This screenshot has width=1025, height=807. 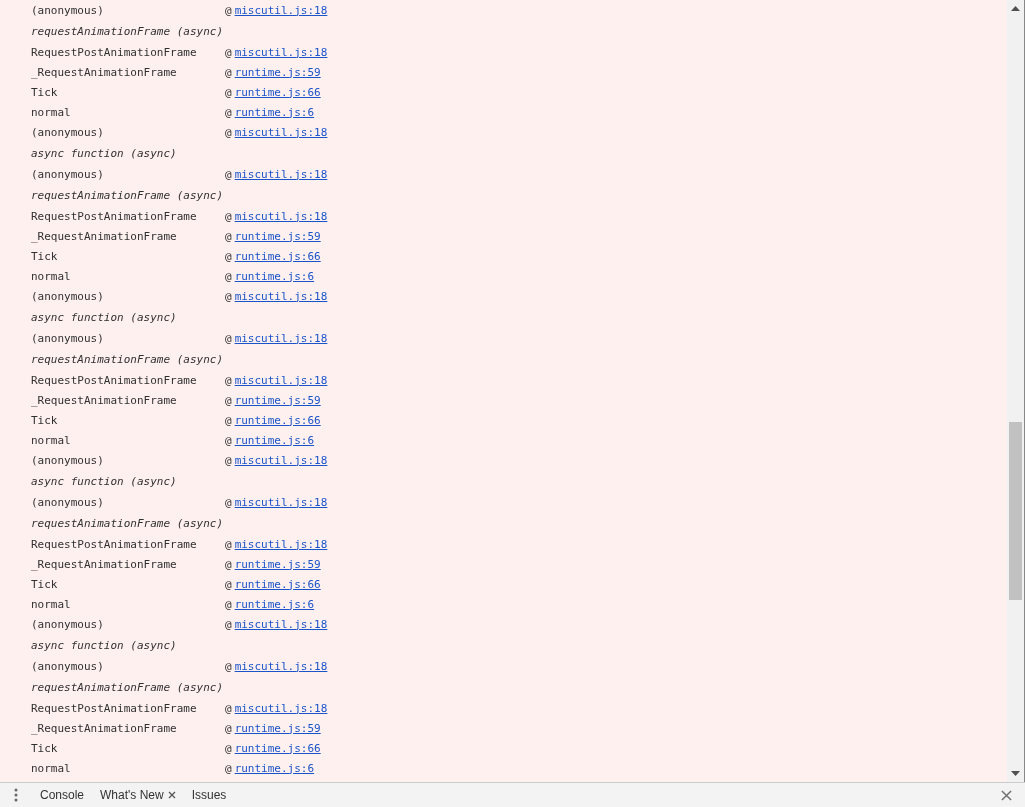 What do you see at coordinates (1006, 795) in the screenshot?
I see `close-drawer-icon` at bounding box center [1006, 795].